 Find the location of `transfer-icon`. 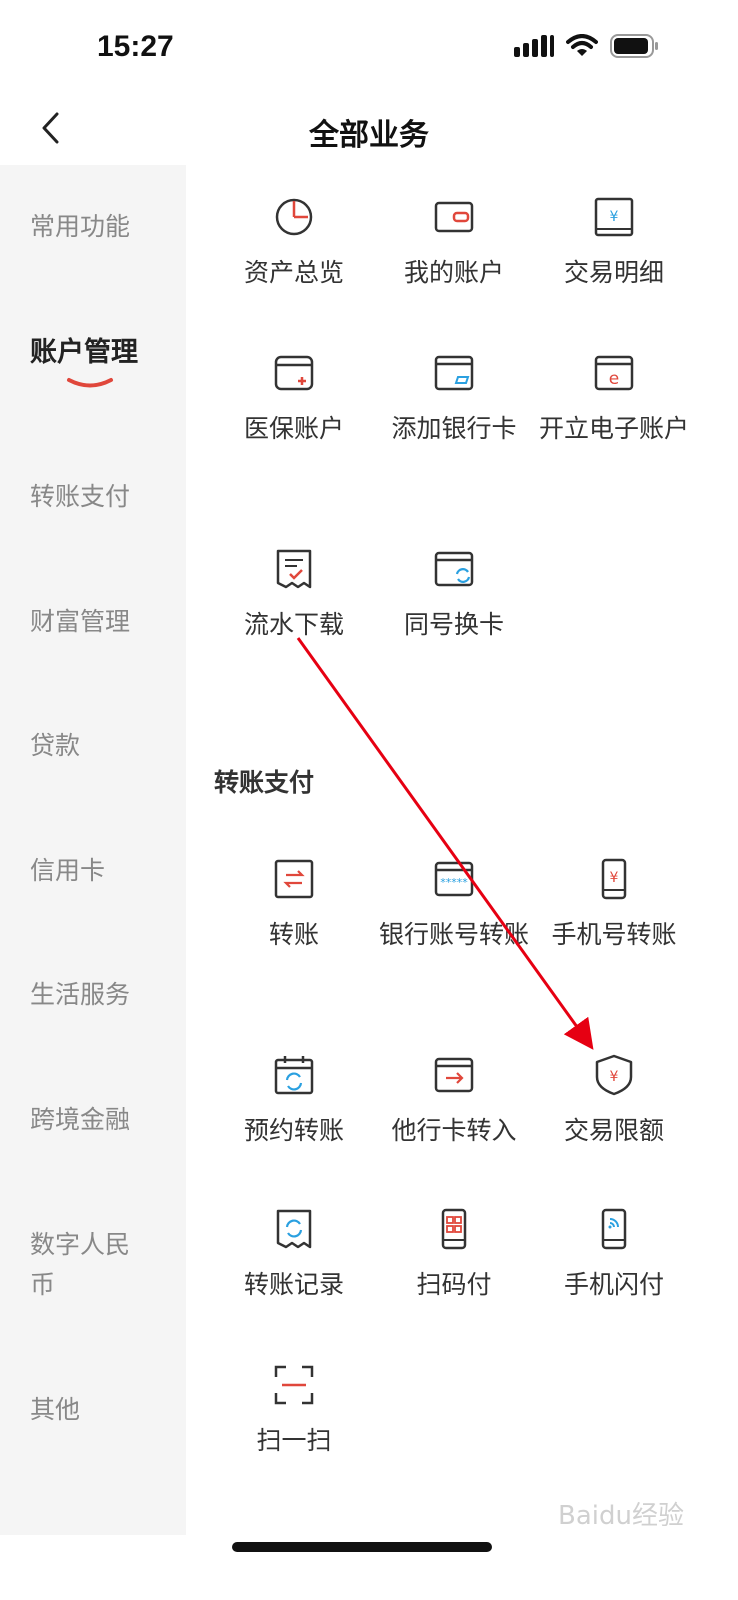

transfer-icon is located at coordinates (294, 879).